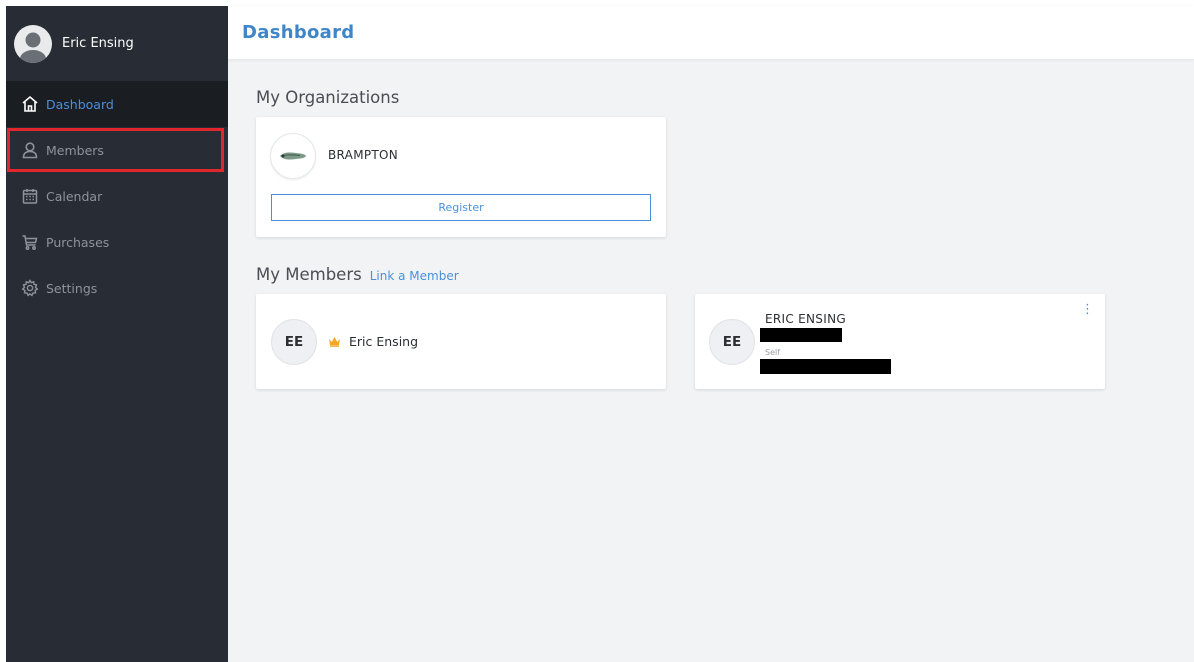 Image resolution: width=1194 pixels, height=662 pixels. What do you see at coordinates (805, 319) in the screenshot?
I see `member-full-name: ERIC ENSING` at bounding box center [805, 319].